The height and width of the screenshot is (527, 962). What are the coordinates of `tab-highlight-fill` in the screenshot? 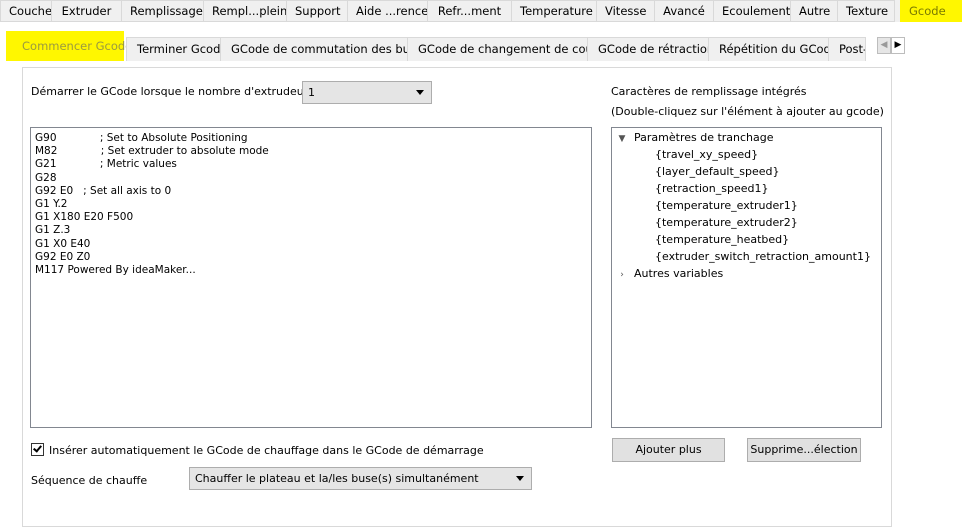 It's located at (957, 11).